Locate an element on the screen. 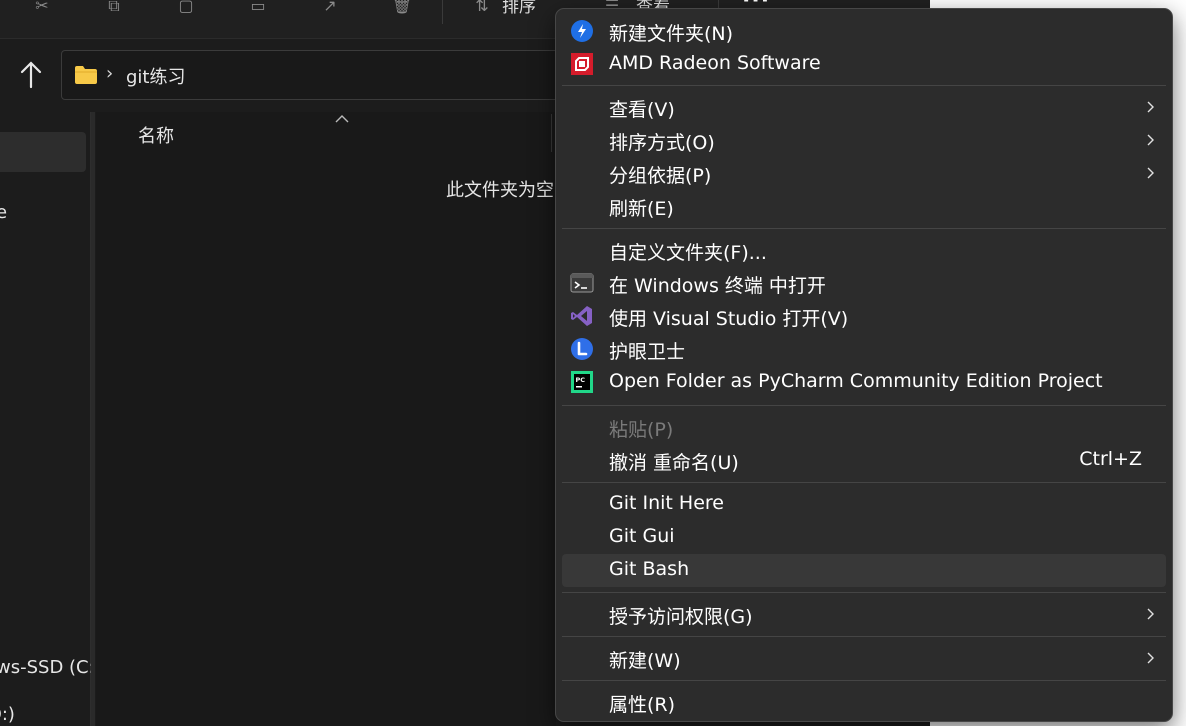 The height and width of the screenshot is (726, 1186). sort-button: 排序 is located at coordinates (519, 8).